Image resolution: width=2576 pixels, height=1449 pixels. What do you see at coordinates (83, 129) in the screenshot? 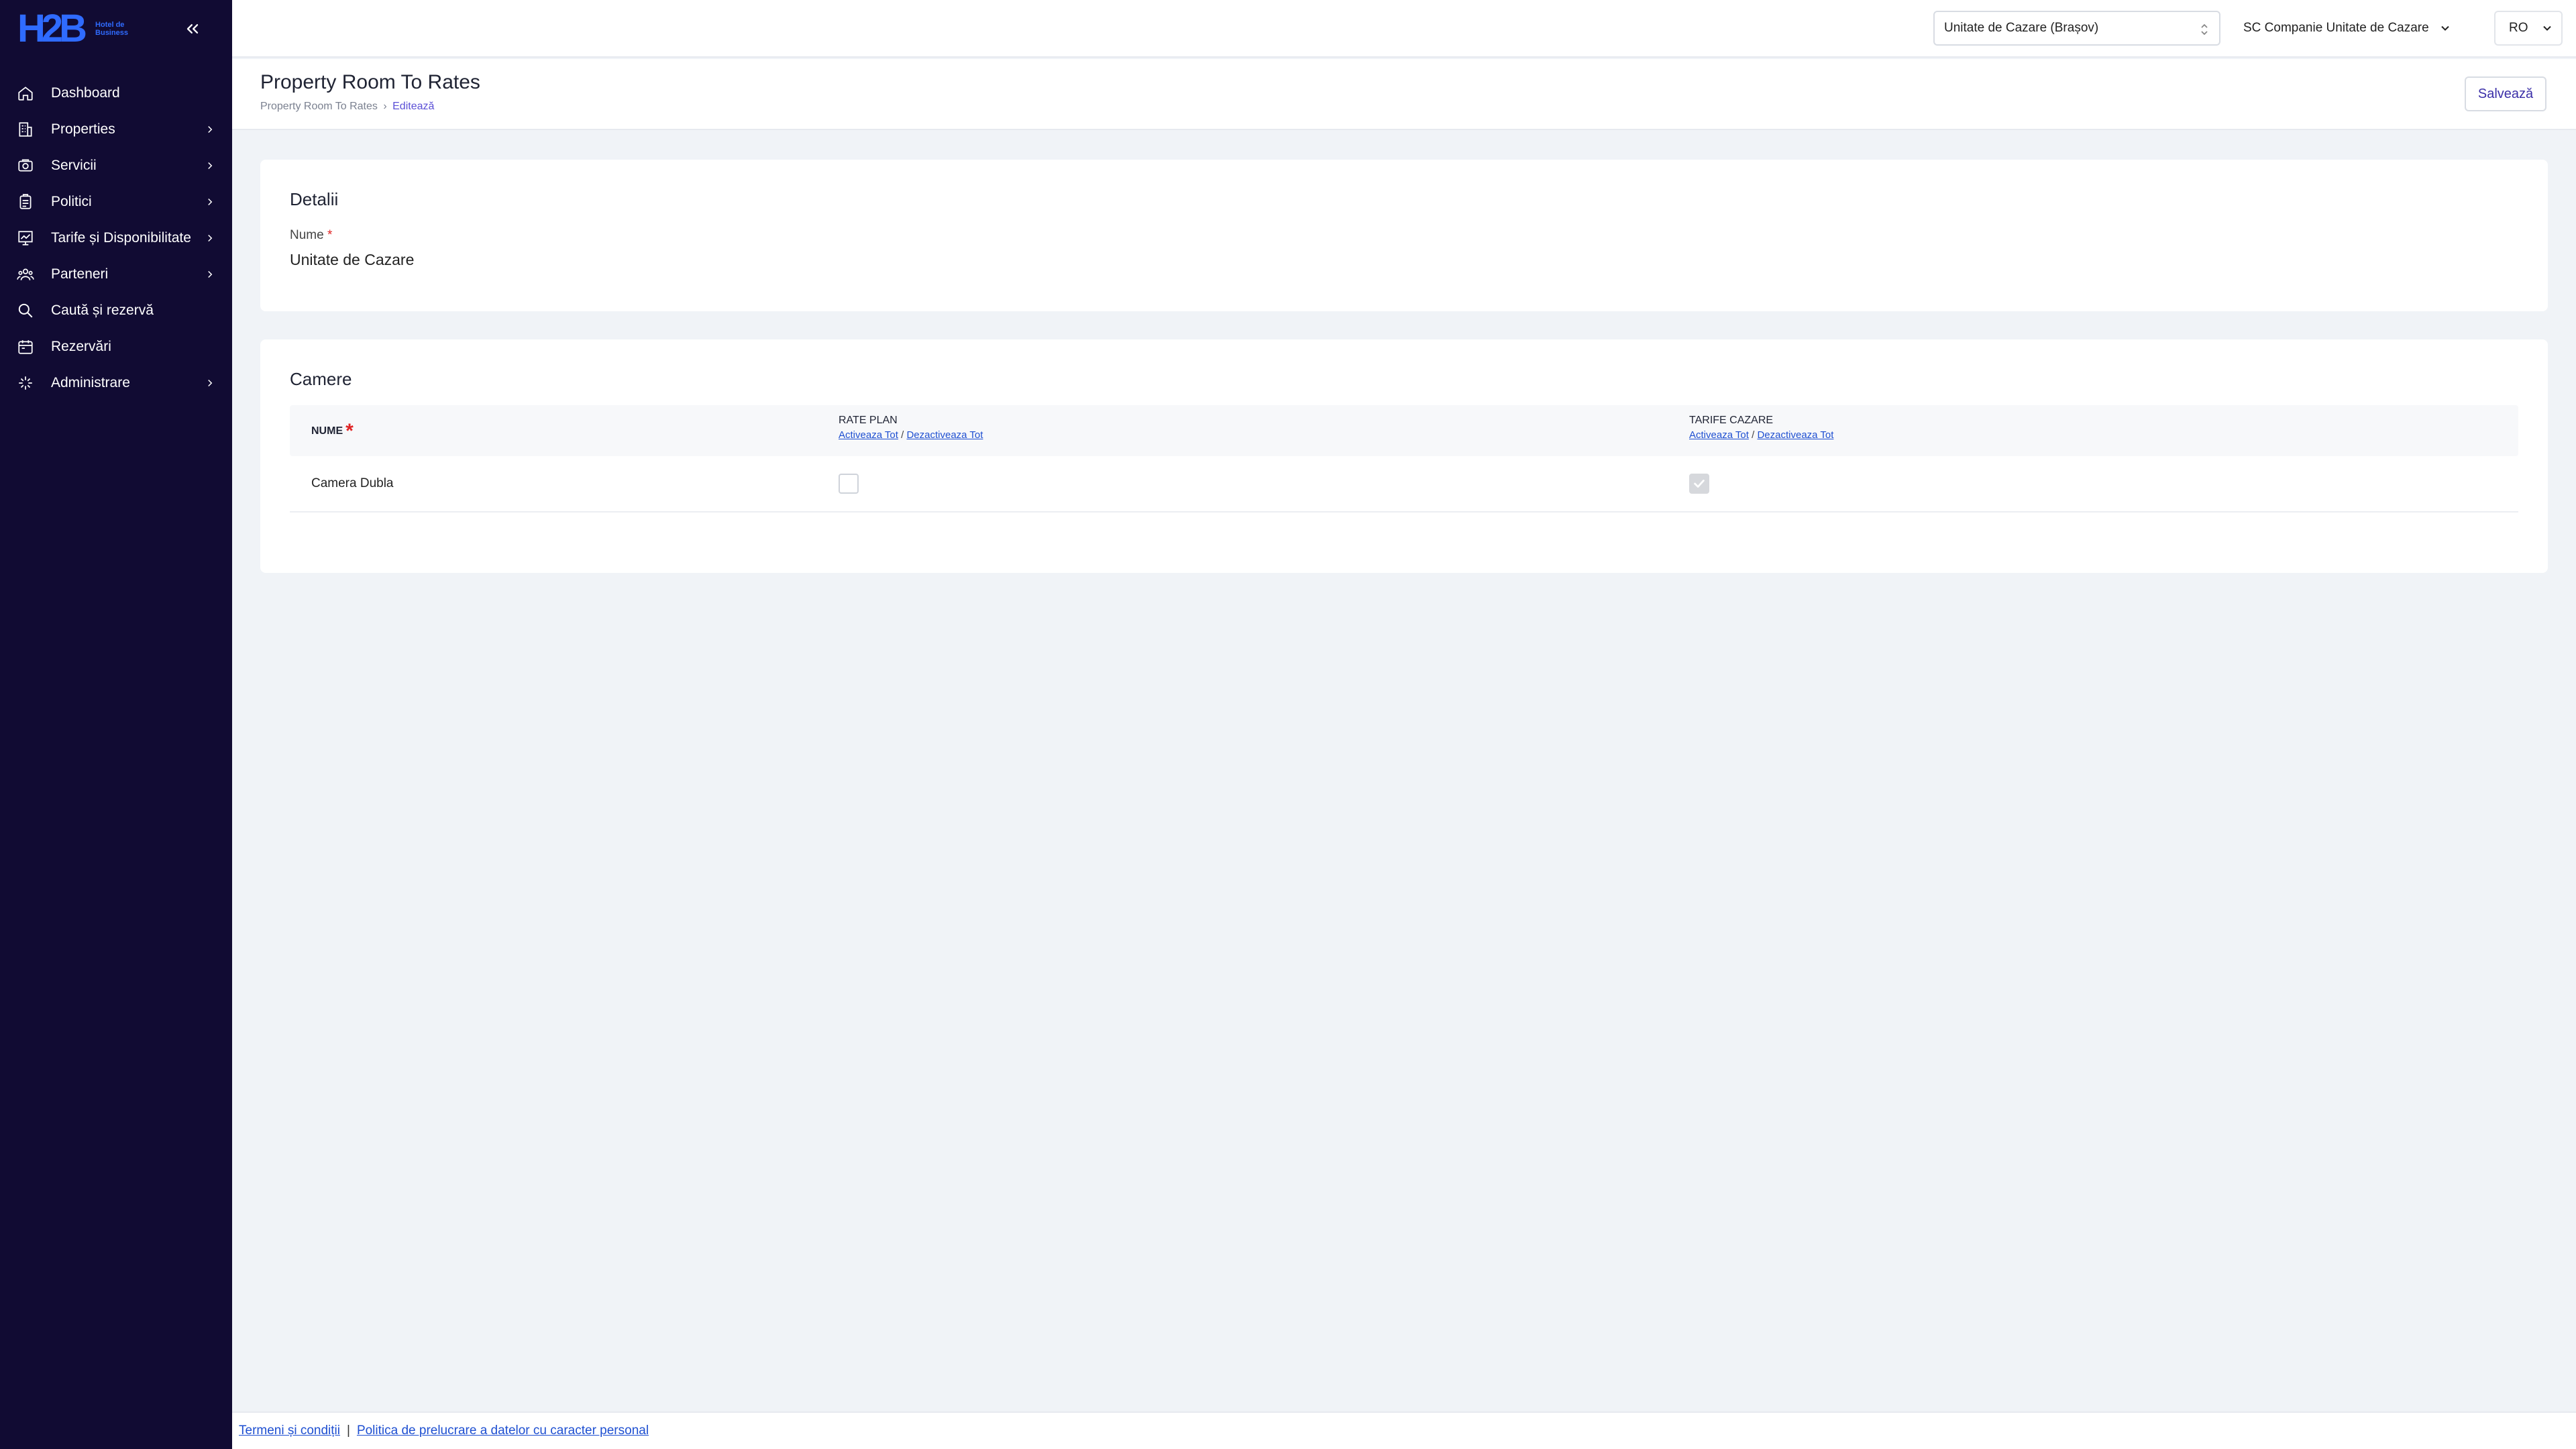
I see `sidebar-item-label: Properties` at bounding box center [83, 129].